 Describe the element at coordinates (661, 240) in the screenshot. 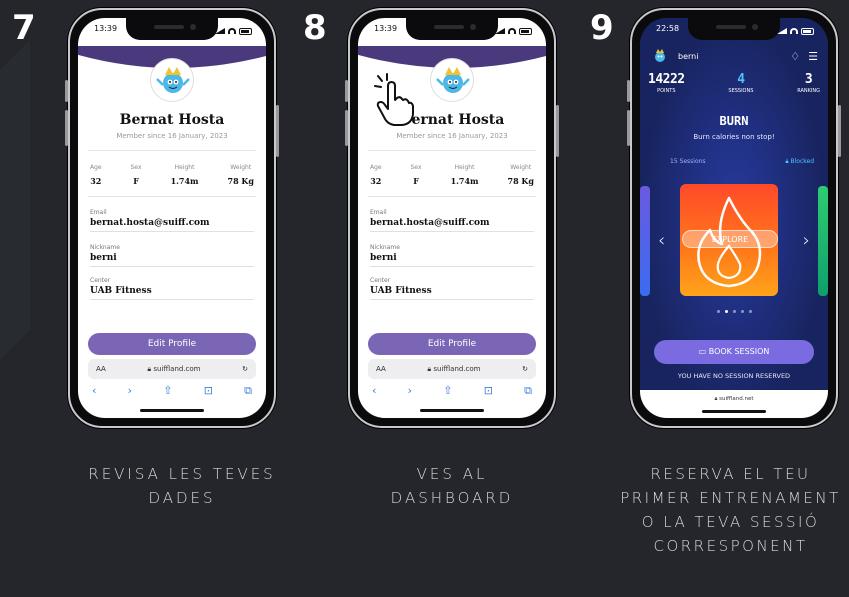

I see `chevron-left-icon: ‹` at that location.